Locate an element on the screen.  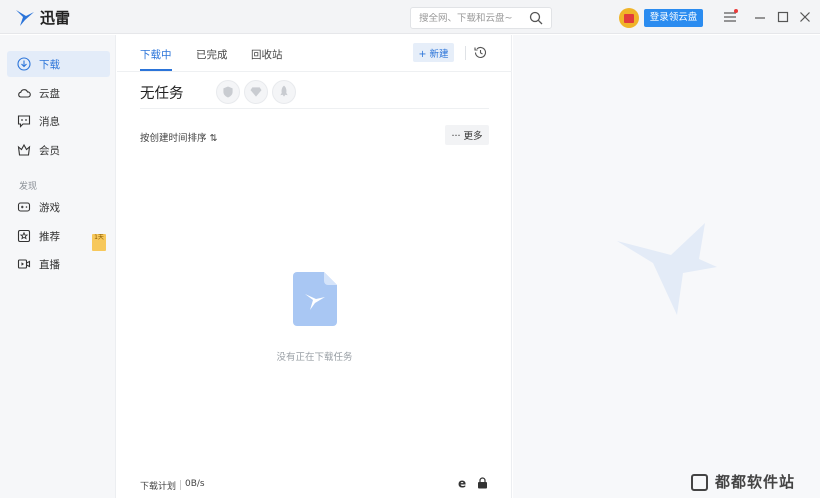
app-logo: 迅雷 is located at coordinates (42, 17).